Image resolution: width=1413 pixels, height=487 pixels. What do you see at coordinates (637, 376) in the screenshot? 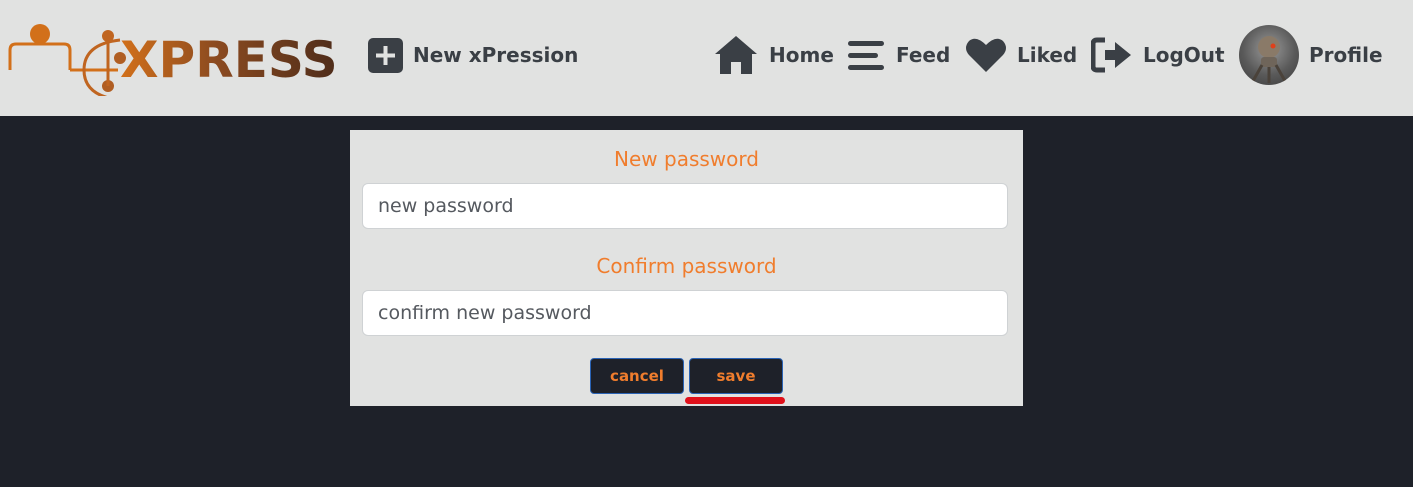
I see `cancel-button: cancel` at bounding box center [637, 376].